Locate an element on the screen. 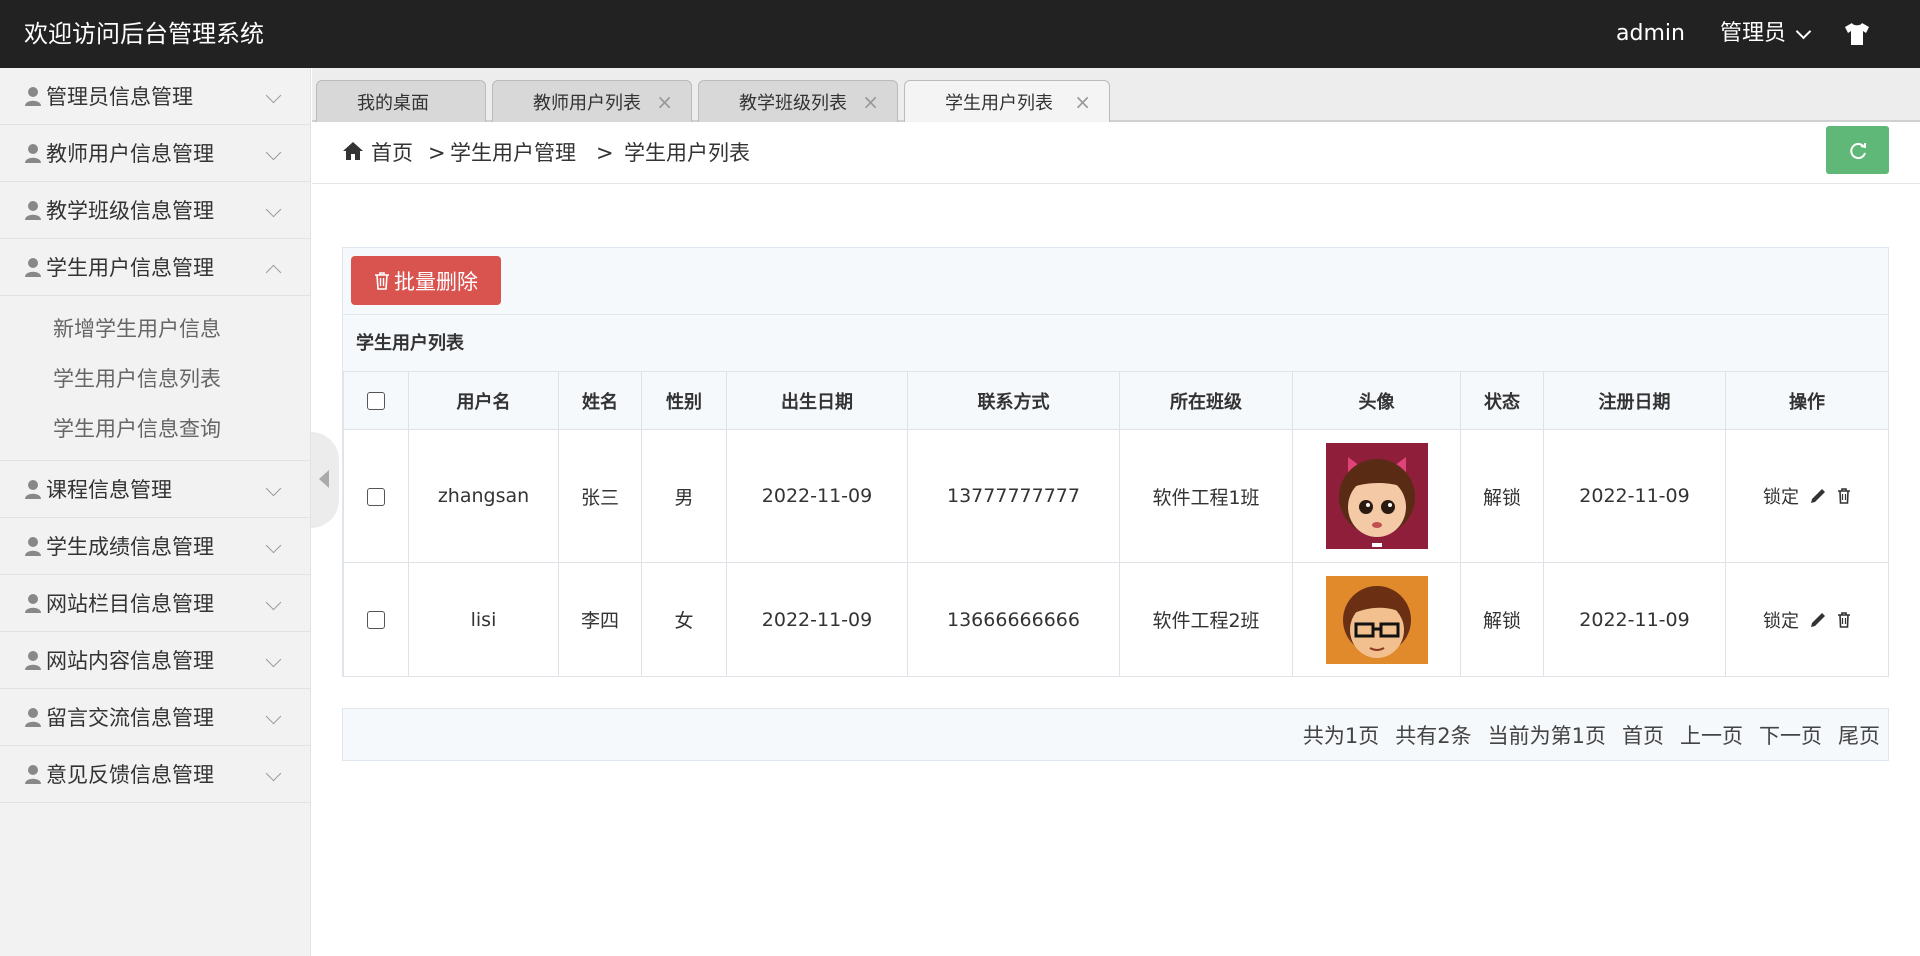  cell-class: 软件工程1班 is located at coordinates (1206, 496).